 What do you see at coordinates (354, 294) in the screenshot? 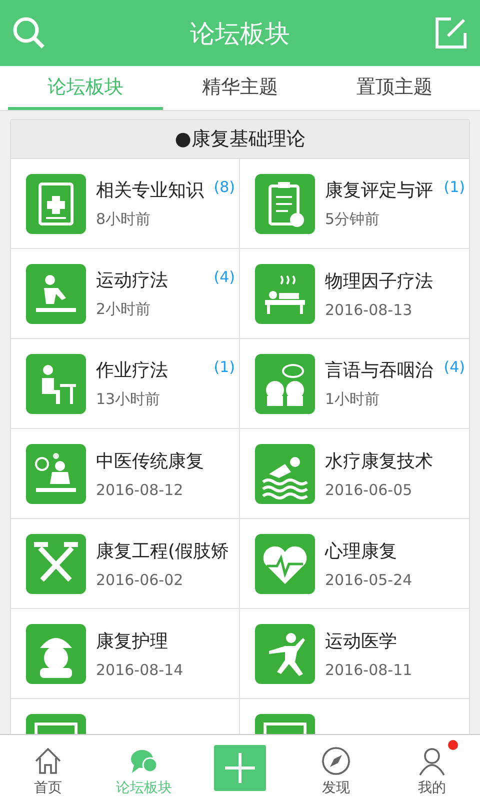
I see `board-item: 物理因子疗法 2016-08-13` at bounding box center [354, 294].